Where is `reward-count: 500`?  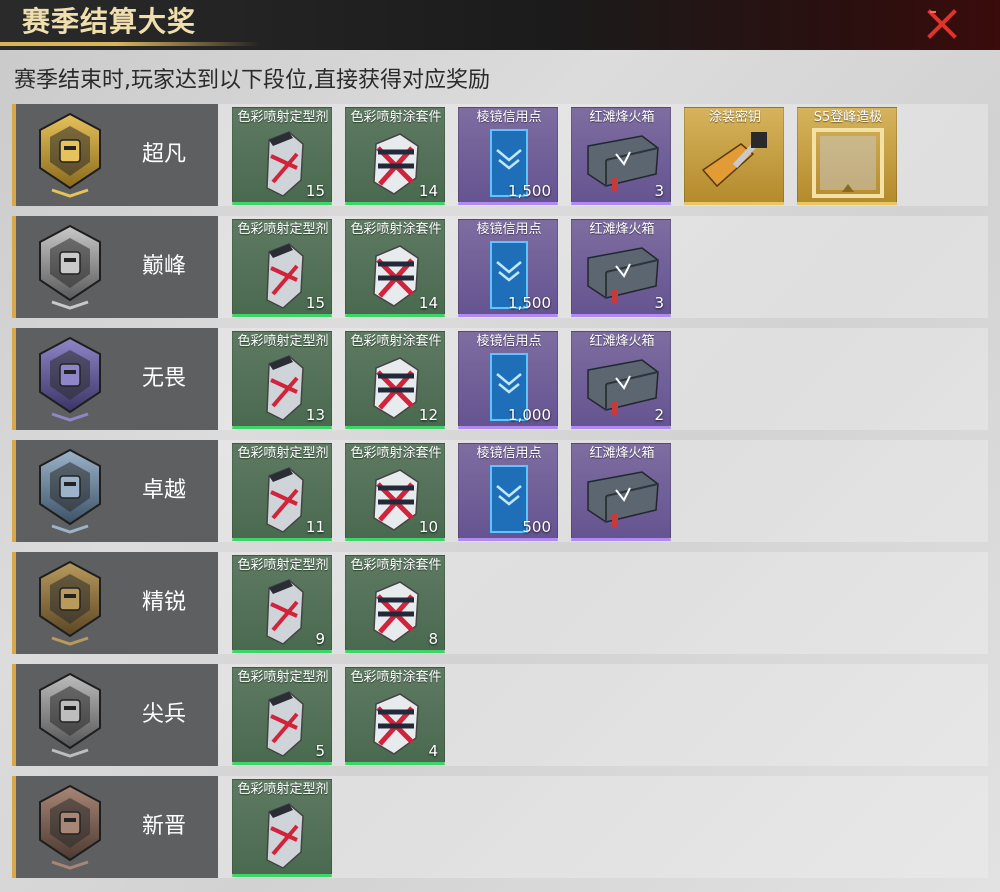
reward-count: 500 is located at coordinates (536, 527).